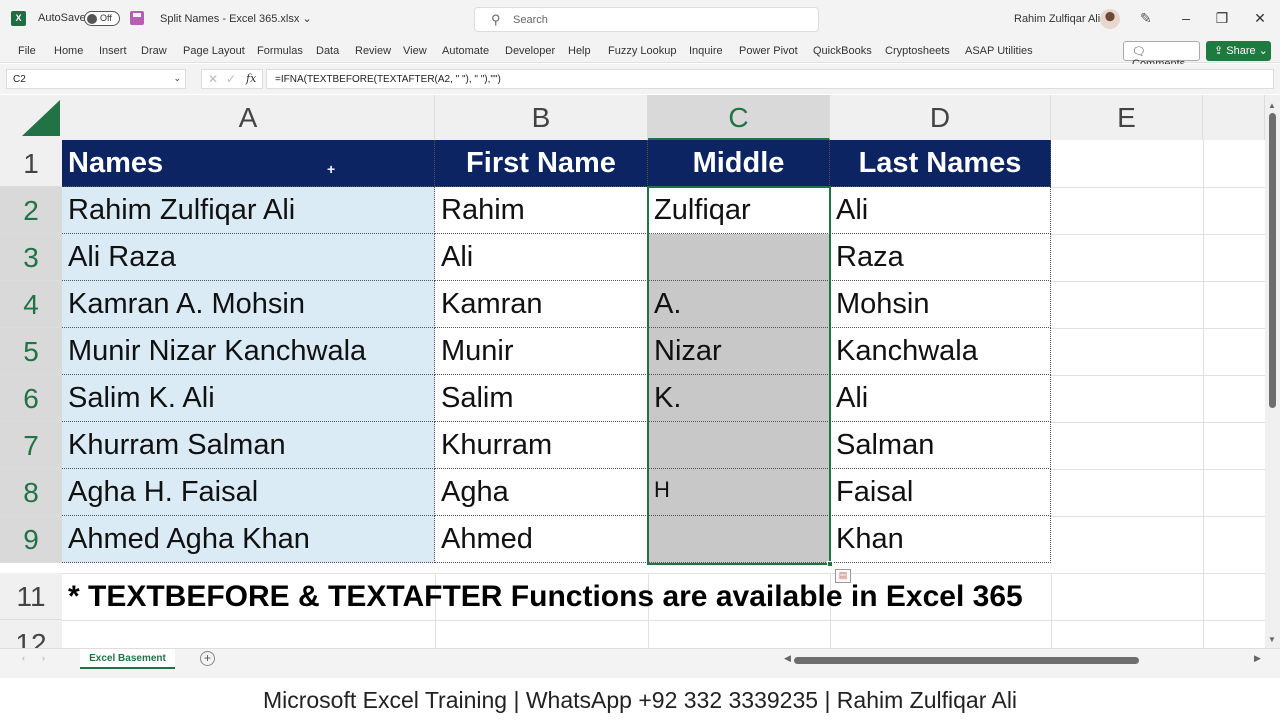 This screenshot has height=720, width=1280. I want to click on scroll-left-icon: ◀, so click(787, 658).